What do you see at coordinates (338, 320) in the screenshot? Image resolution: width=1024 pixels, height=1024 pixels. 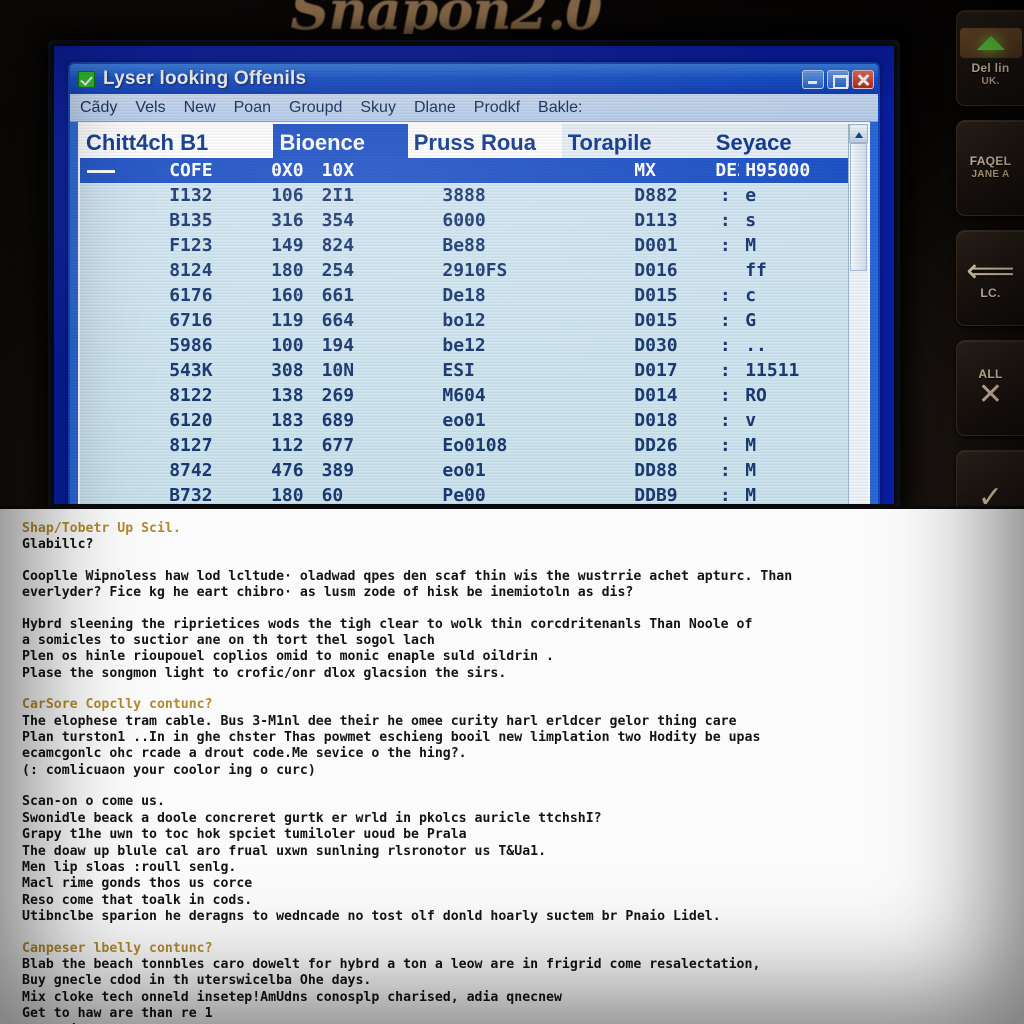 I see `table-cell-3: 664` at bounding box center [338, 320].